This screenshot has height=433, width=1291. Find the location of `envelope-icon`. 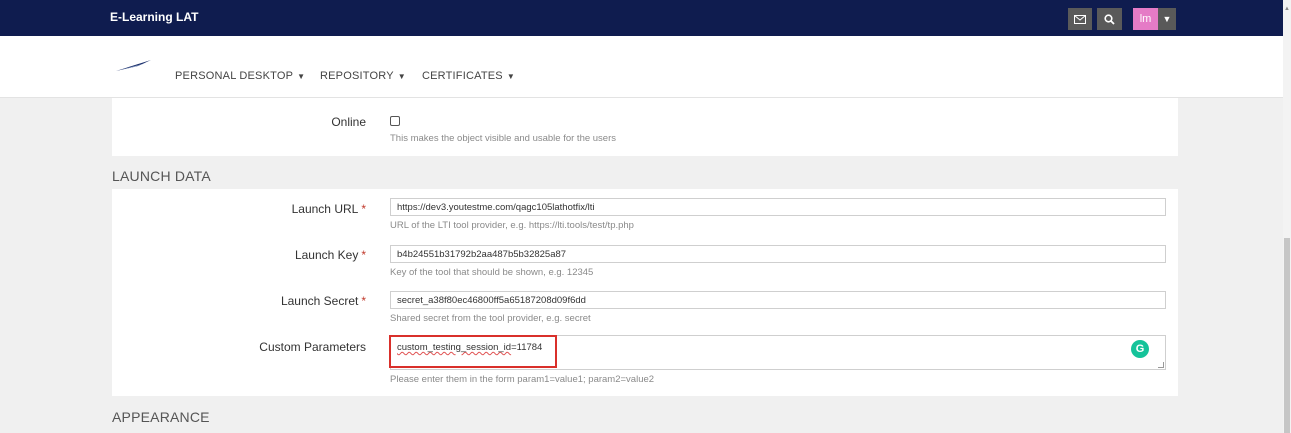

envelope-icon is located at coordinates (1080, 19).